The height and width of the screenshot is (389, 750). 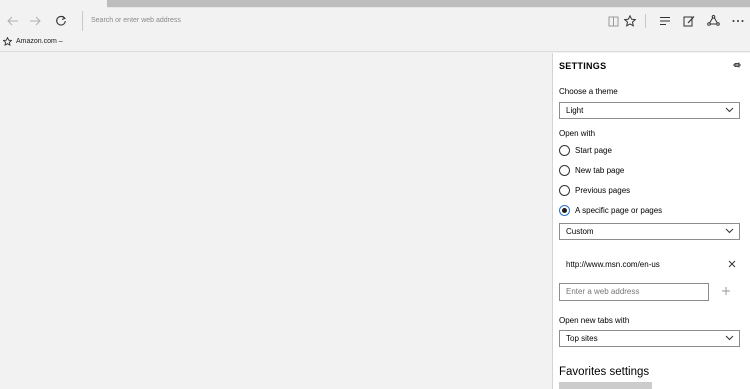 I want to click on more-button, so click(x=738, y=21).